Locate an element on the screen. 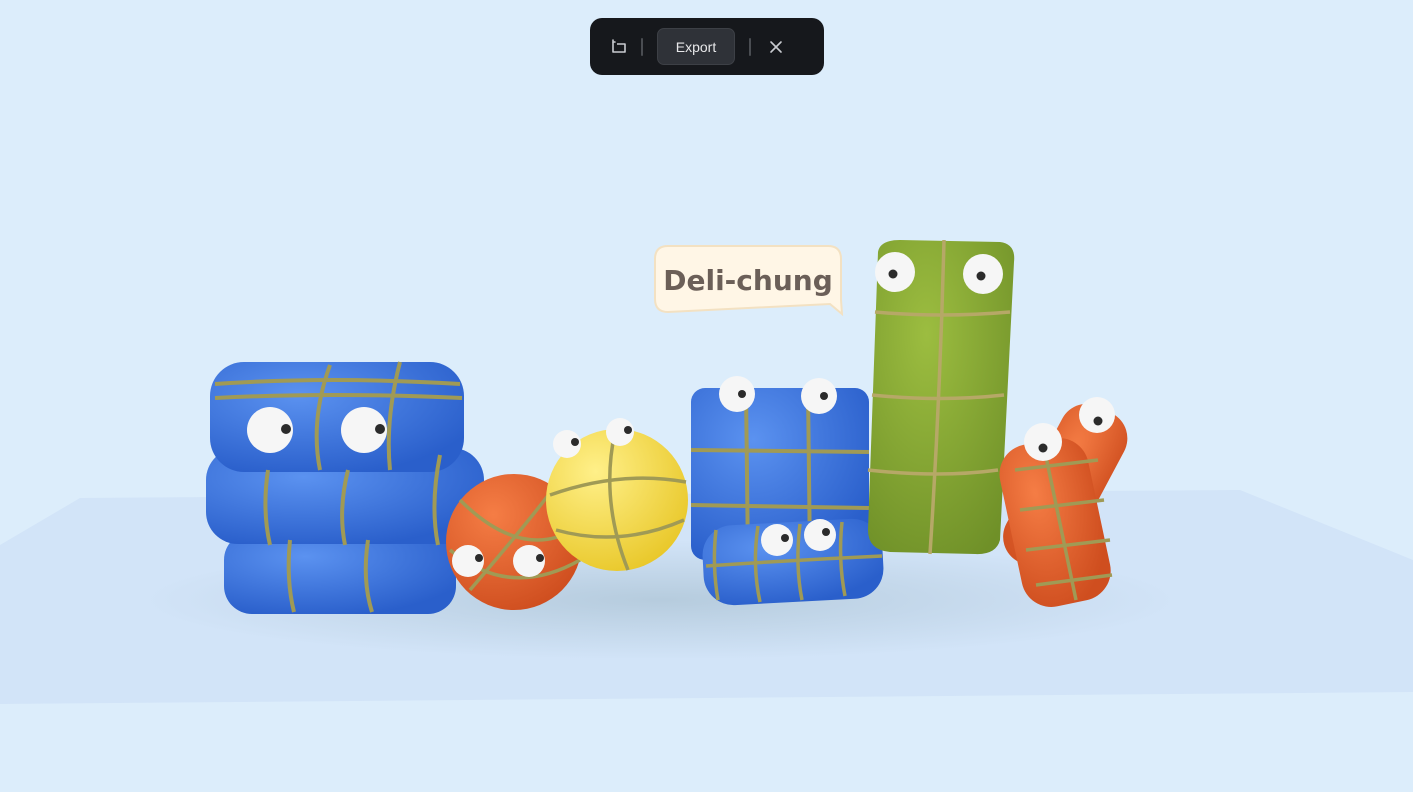  yellow-ball-character is located at coordinates (617, 494).